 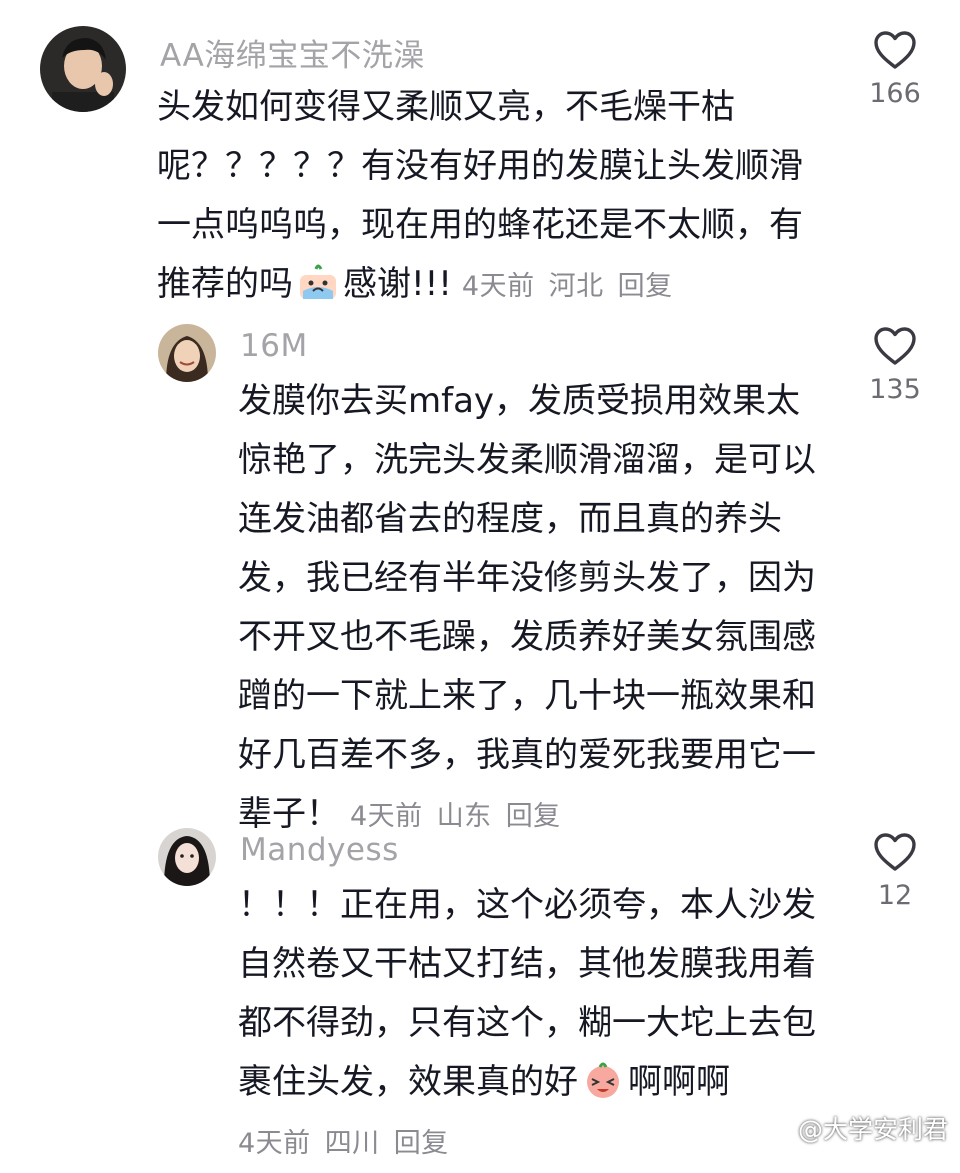 I want to click on watermark: @大学安利君, so click(x=854, y=1128).